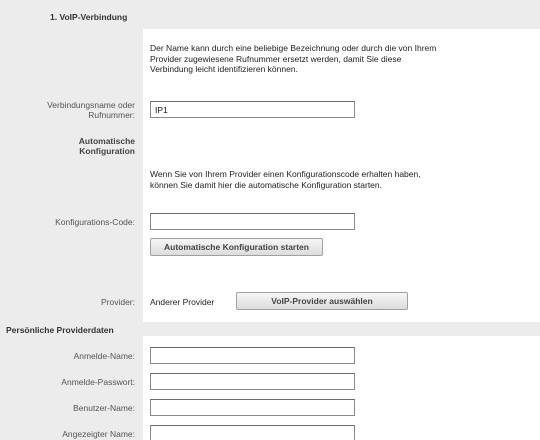 The image size is (540, 440). What do you see at coordinates (98, 382) in the screenshot?
I see `login-password-label: Anmelde-Passwort:` at bounding box center [98, 382].